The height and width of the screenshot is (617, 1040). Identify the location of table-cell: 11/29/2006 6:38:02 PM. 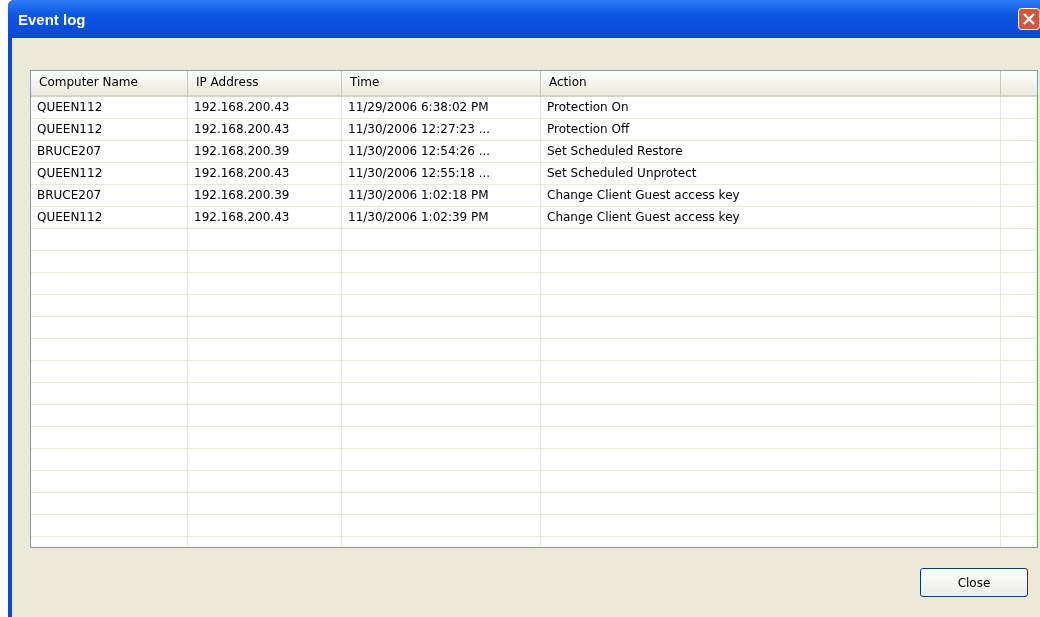
(418, 107).